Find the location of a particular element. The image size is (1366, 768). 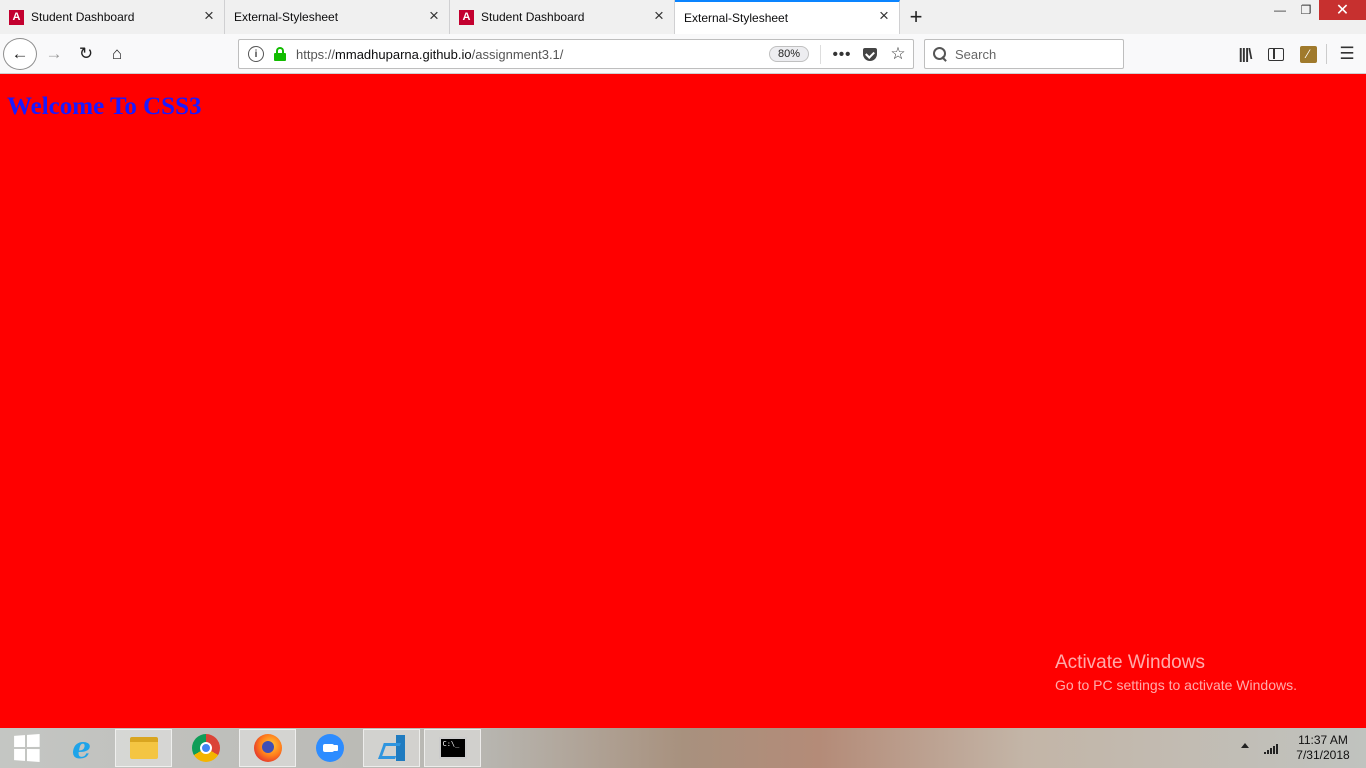

url-path: /assignment3.1/ is located at coordinates (517, 54).